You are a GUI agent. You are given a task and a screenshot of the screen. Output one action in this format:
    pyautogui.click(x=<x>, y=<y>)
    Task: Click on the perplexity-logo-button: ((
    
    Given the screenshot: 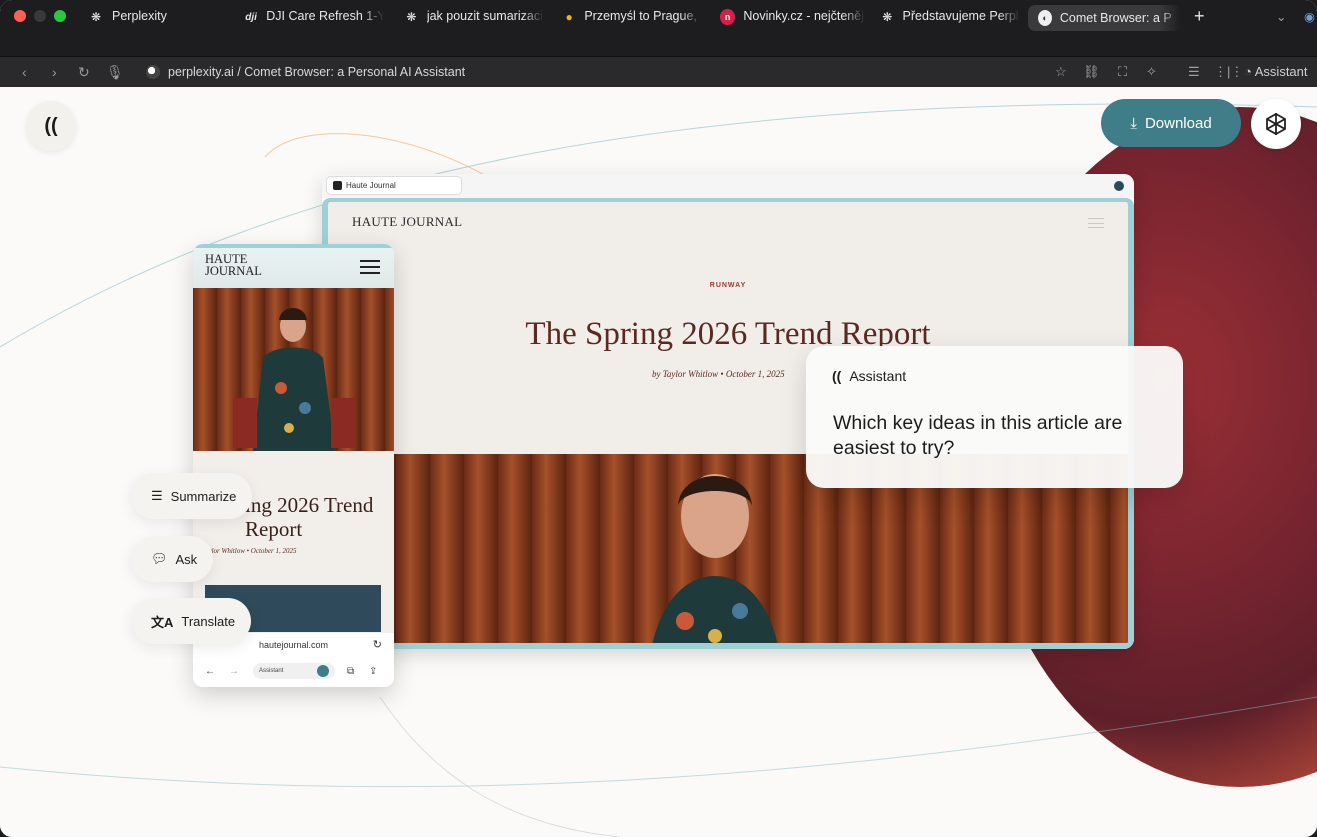 What is the action you would take?
    pyautogui.click(x=51, y=126)
    